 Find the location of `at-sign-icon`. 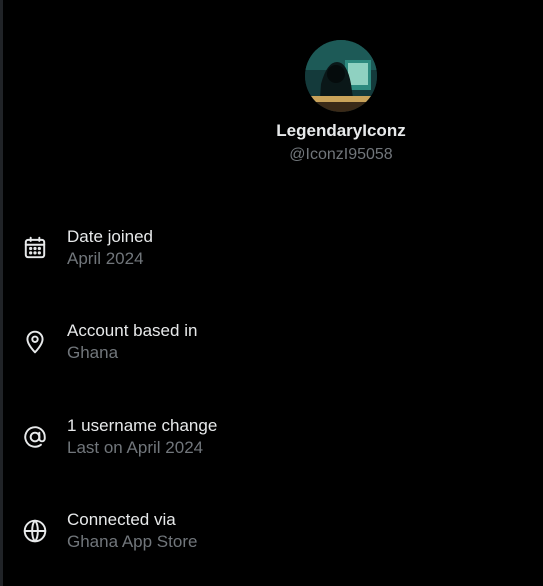

at-sign-icon is located at coordinates (35, 437).